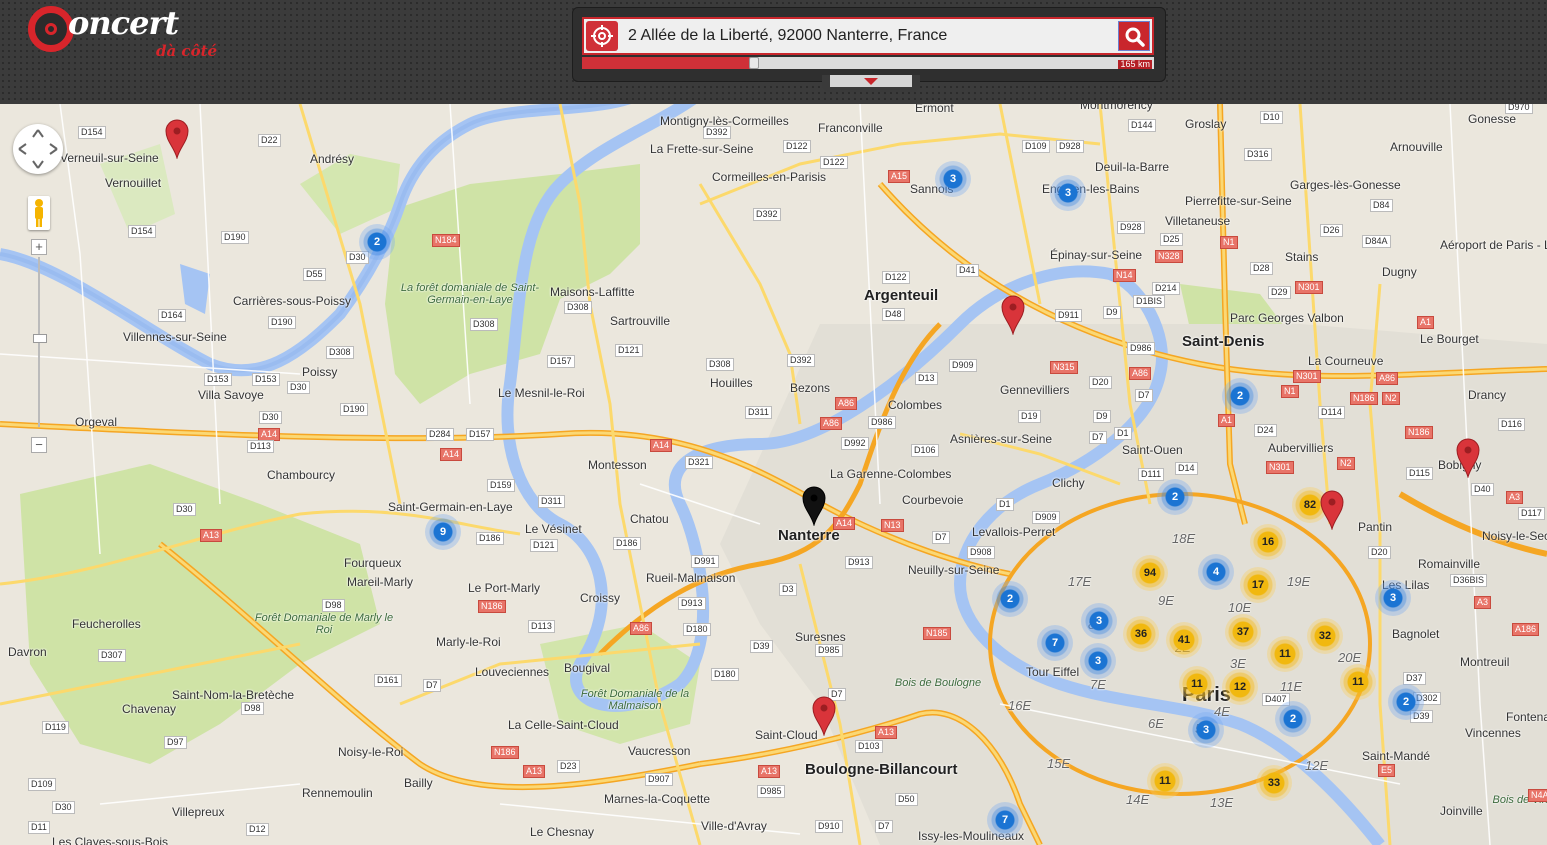  What do you see at coordinates (175, 742) in the screenshot?
I see `route-shield: D97` at bounding box center [175, 742].